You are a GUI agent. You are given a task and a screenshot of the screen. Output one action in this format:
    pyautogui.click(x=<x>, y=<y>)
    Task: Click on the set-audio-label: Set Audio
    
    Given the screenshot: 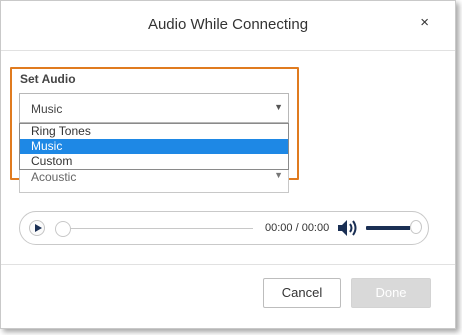 What is the action you would take?
    pyautogui.click(x=48, y=79)
    